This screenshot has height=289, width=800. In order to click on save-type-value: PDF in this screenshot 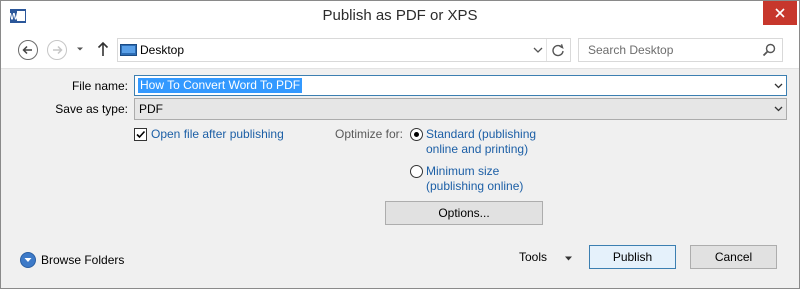, I will do `click(151, 109)`.